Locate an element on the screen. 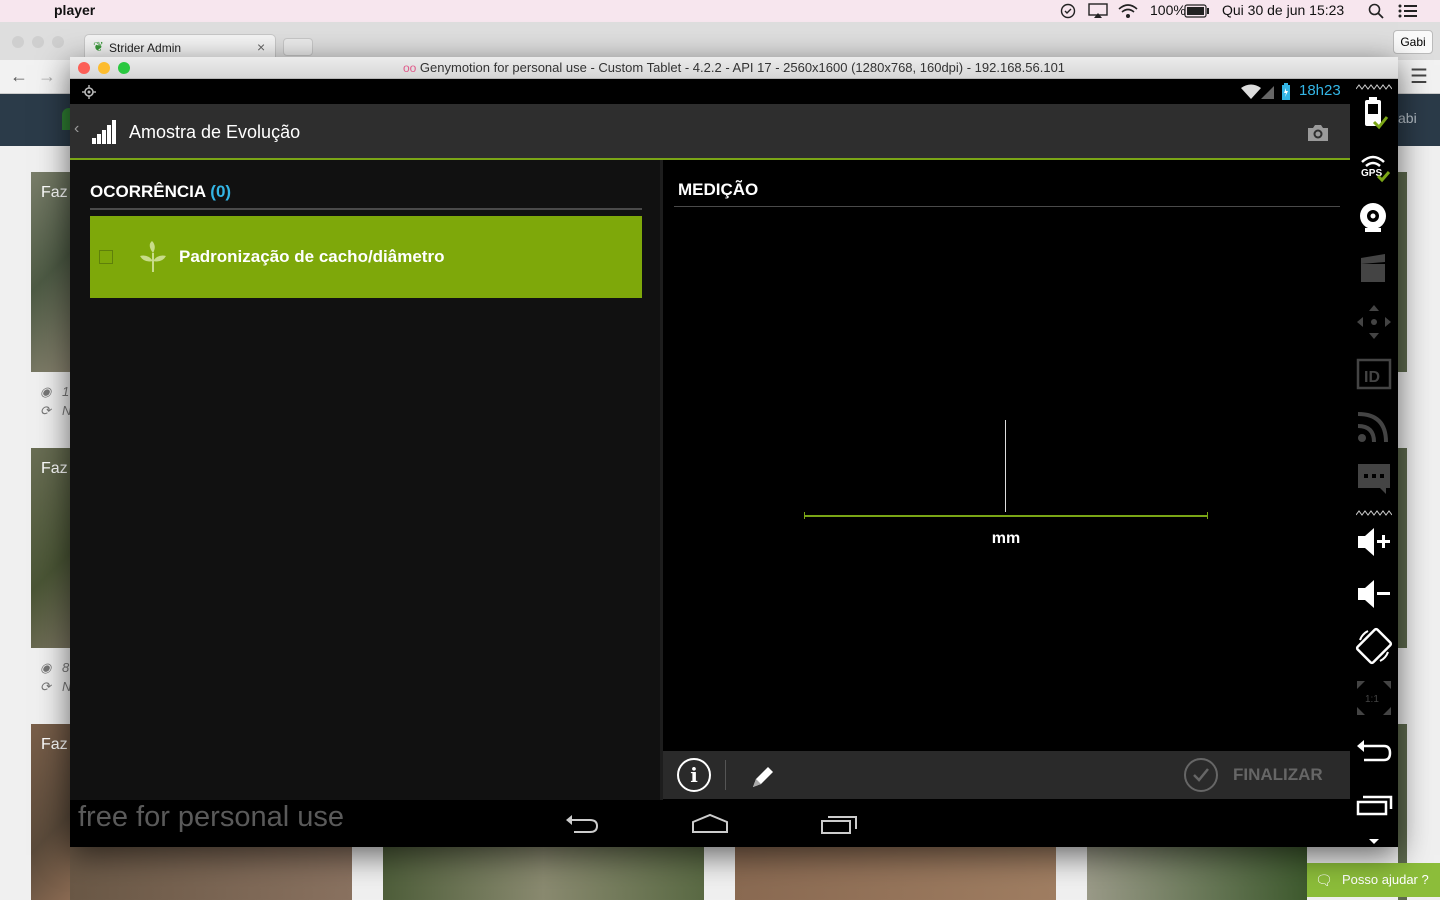 The width and height of the screenshot is (1440, 900). battery-percent: 100% is located at coordinates (1168, 10).